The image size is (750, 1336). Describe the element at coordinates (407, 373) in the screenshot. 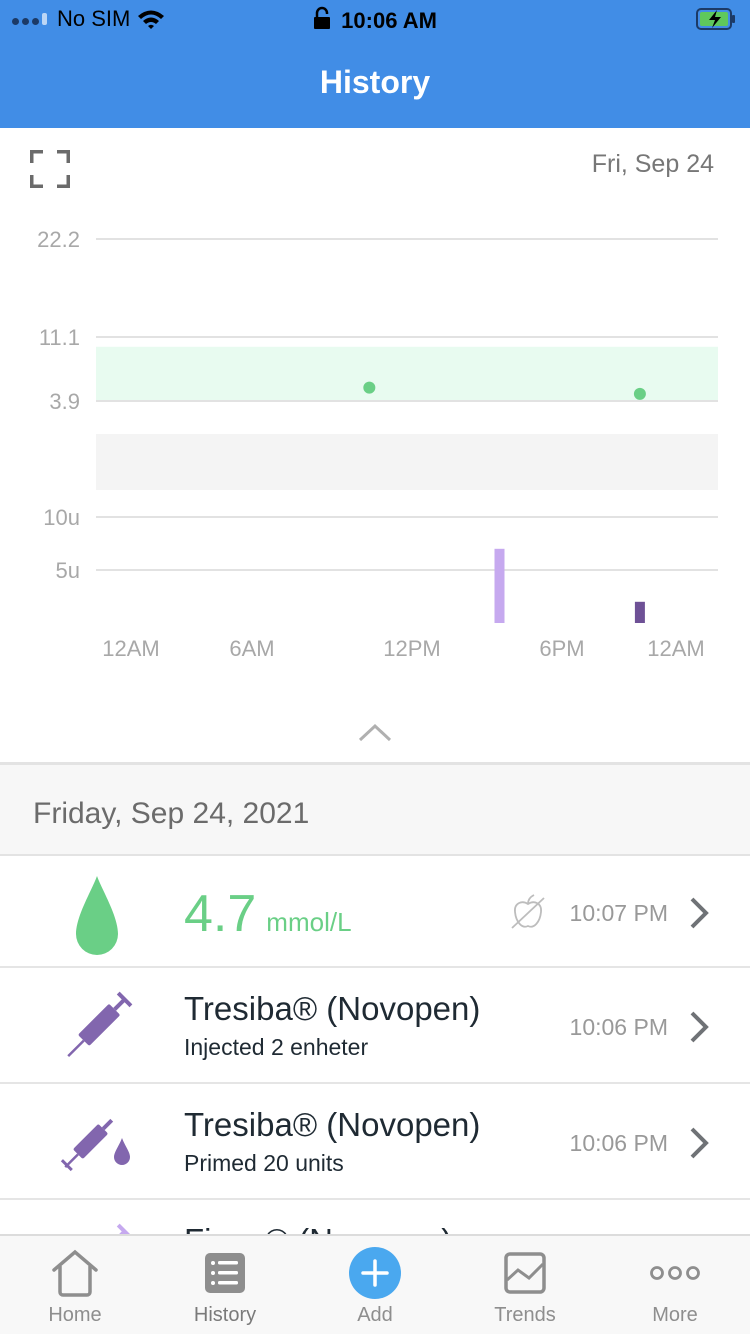

I see `target-range-band` at that location.